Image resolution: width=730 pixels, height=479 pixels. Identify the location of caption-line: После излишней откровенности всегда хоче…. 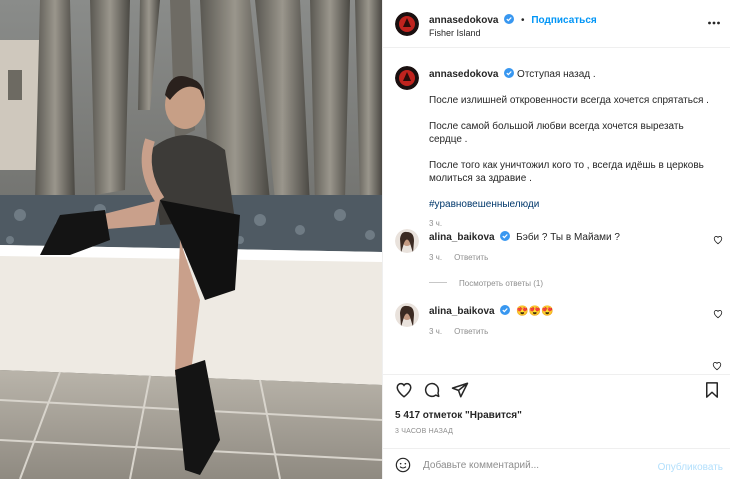
(569, 100).